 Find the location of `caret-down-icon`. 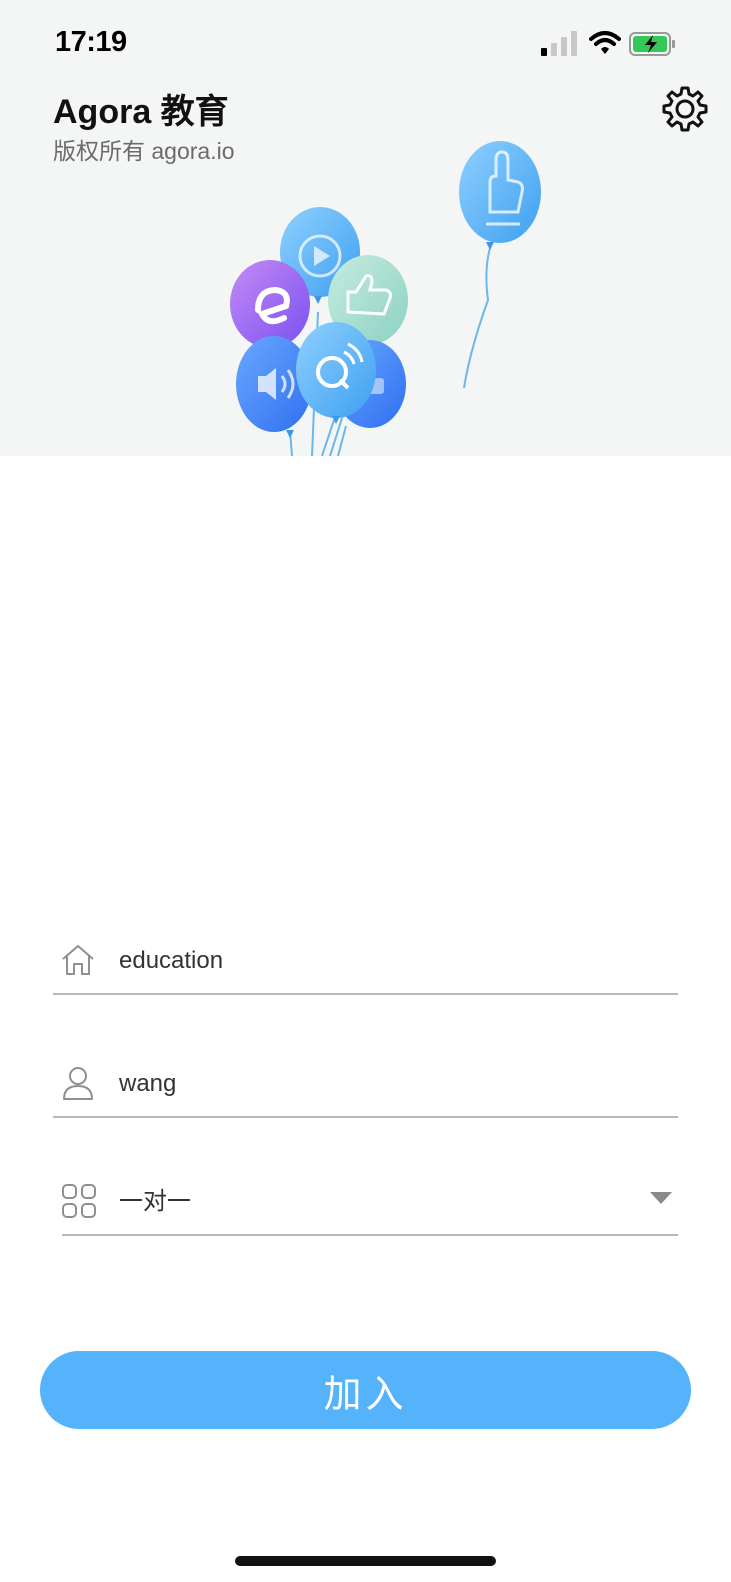

caret-down-icon is located at coordinates (661, 1199).